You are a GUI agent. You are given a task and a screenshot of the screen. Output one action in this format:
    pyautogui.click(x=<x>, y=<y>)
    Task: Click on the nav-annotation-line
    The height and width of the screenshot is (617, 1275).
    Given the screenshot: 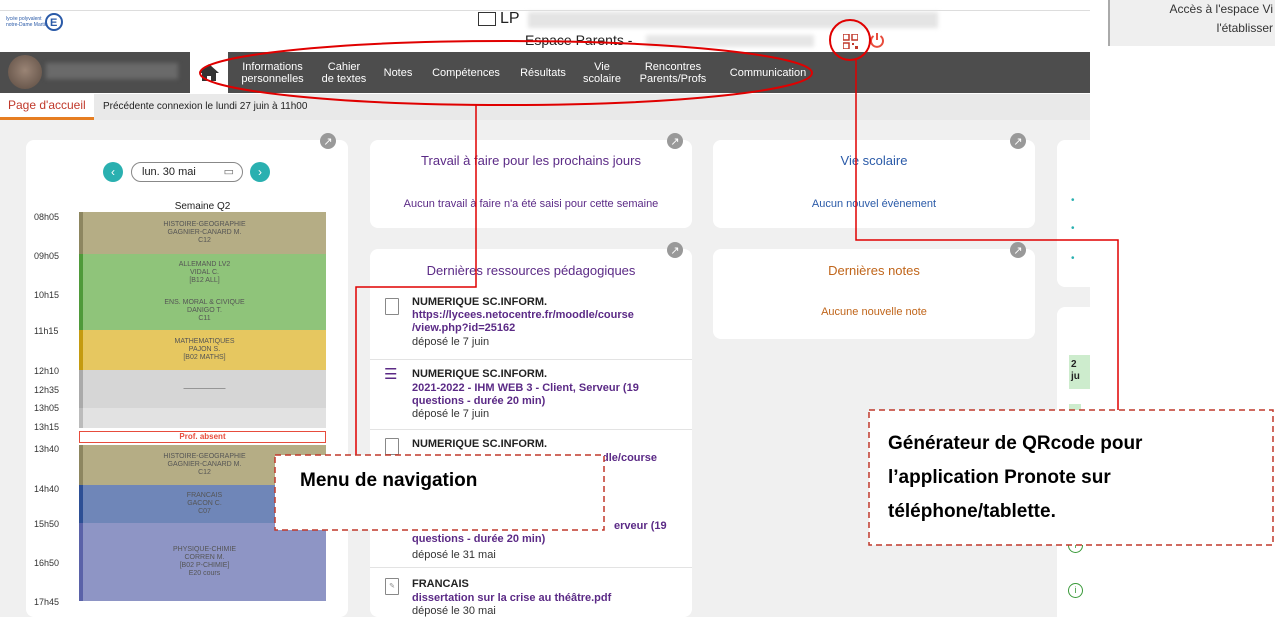 What is the action you would take?
    pyautogui.click(x=416, y=280)
    